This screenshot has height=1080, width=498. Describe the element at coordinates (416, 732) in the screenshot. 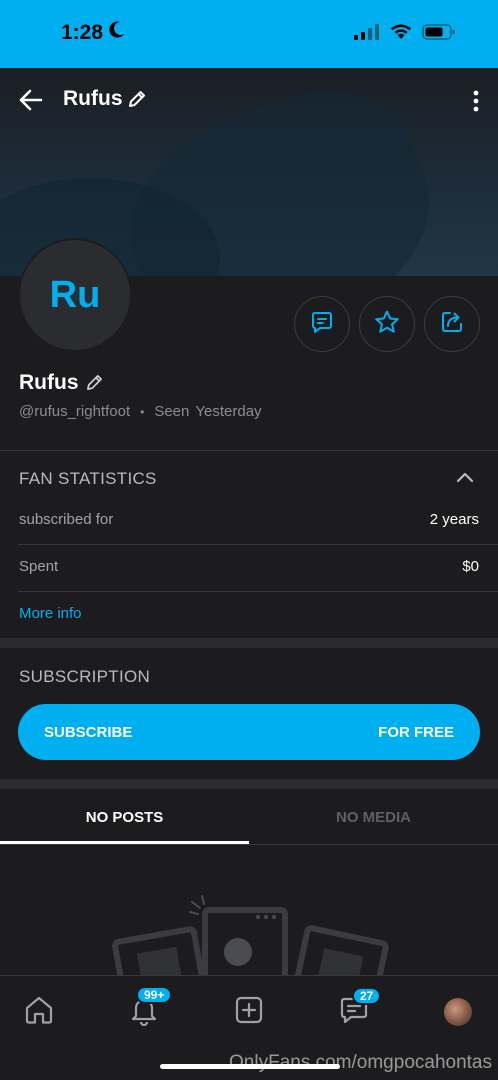

I see `subscribe-price: FOR FREE` at that location.